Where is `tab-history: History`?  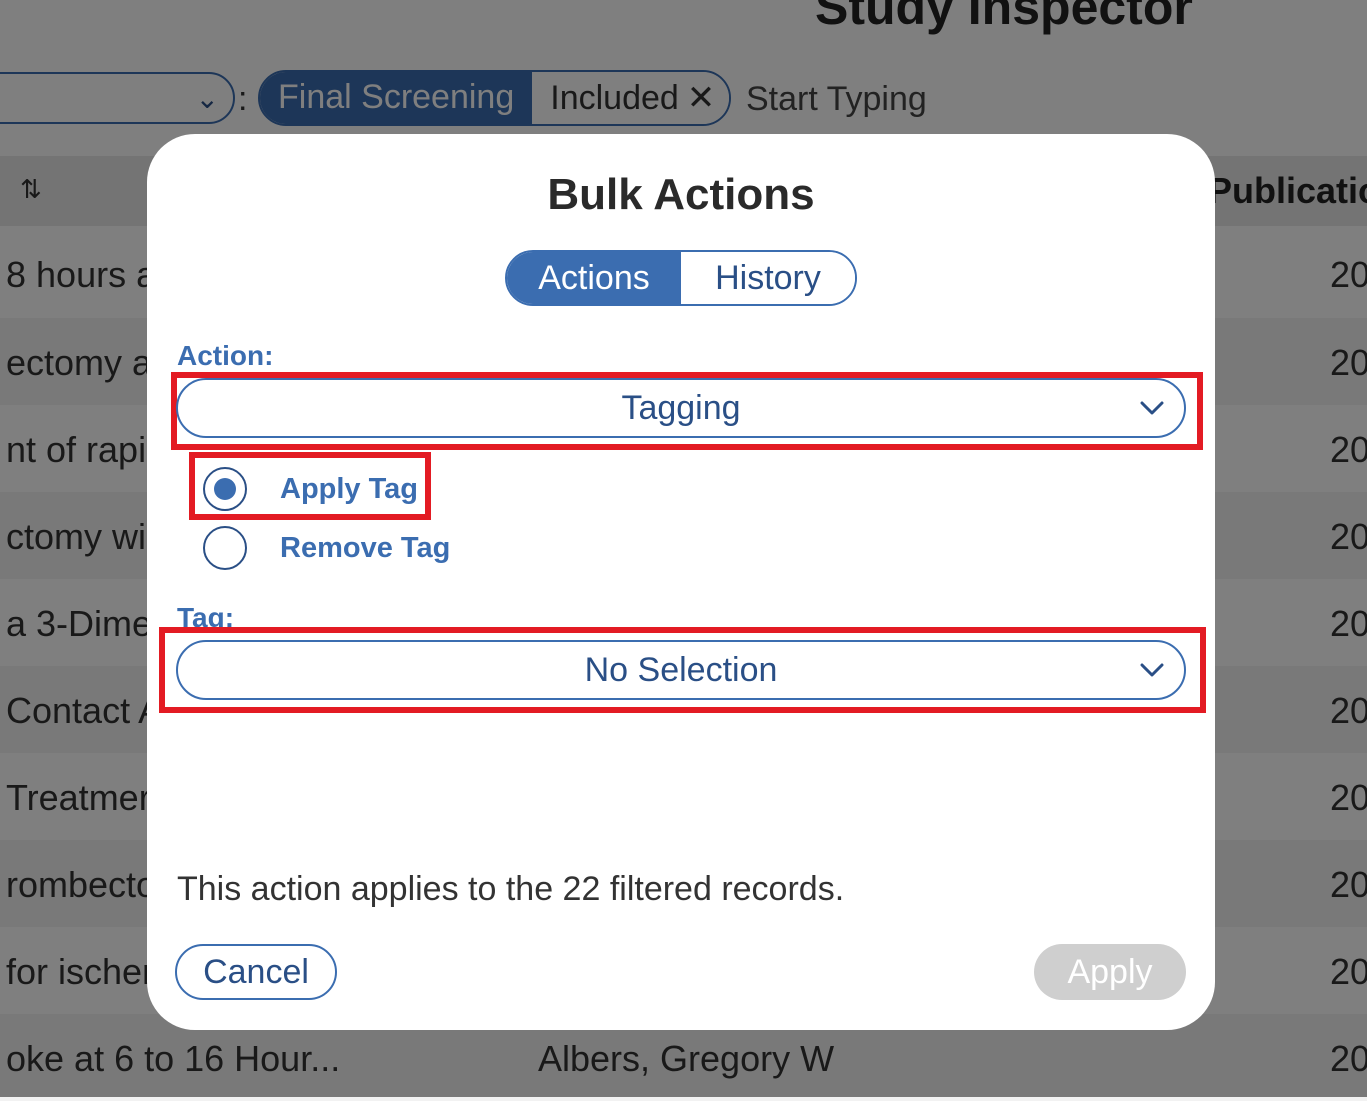
tab-history: History is located at coordinates (768, 278).